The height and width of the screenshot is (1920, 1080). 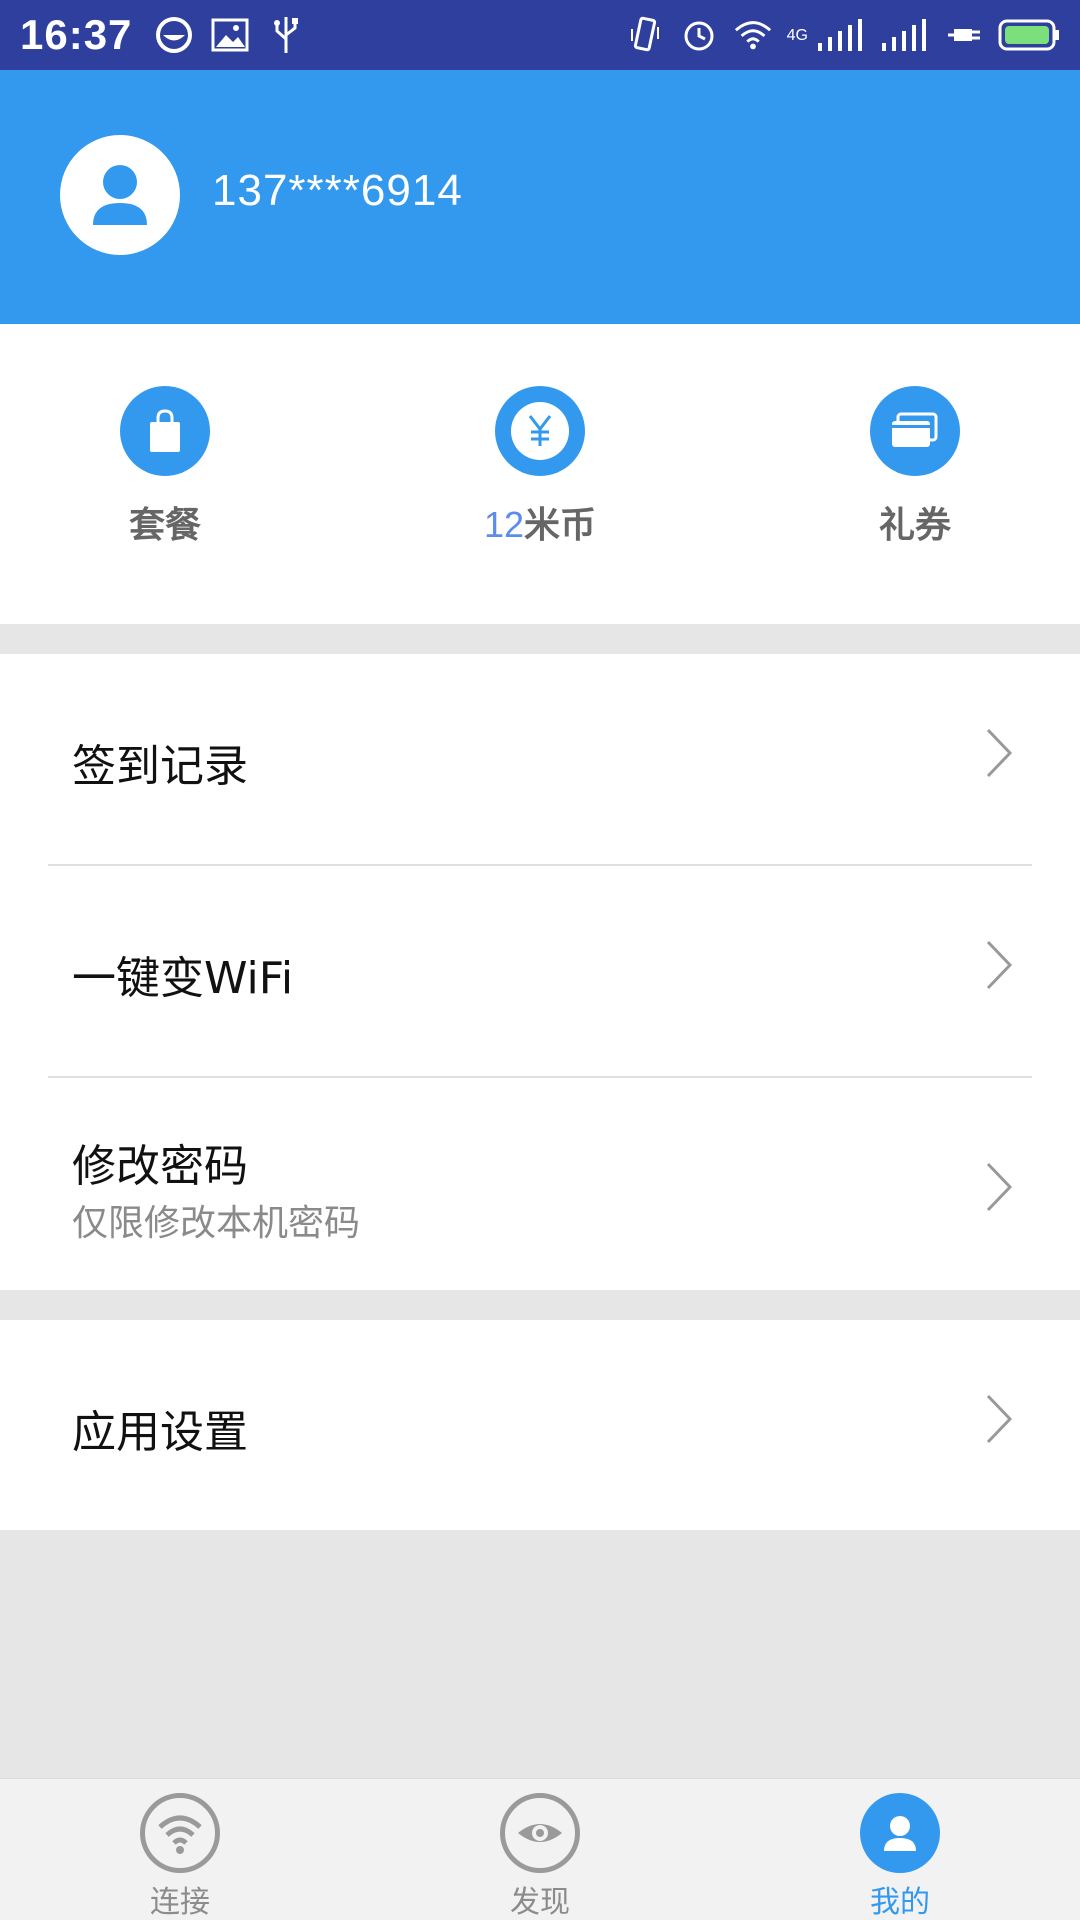 I want to click on tab-label: 发现, so click(x=540, y=1902).